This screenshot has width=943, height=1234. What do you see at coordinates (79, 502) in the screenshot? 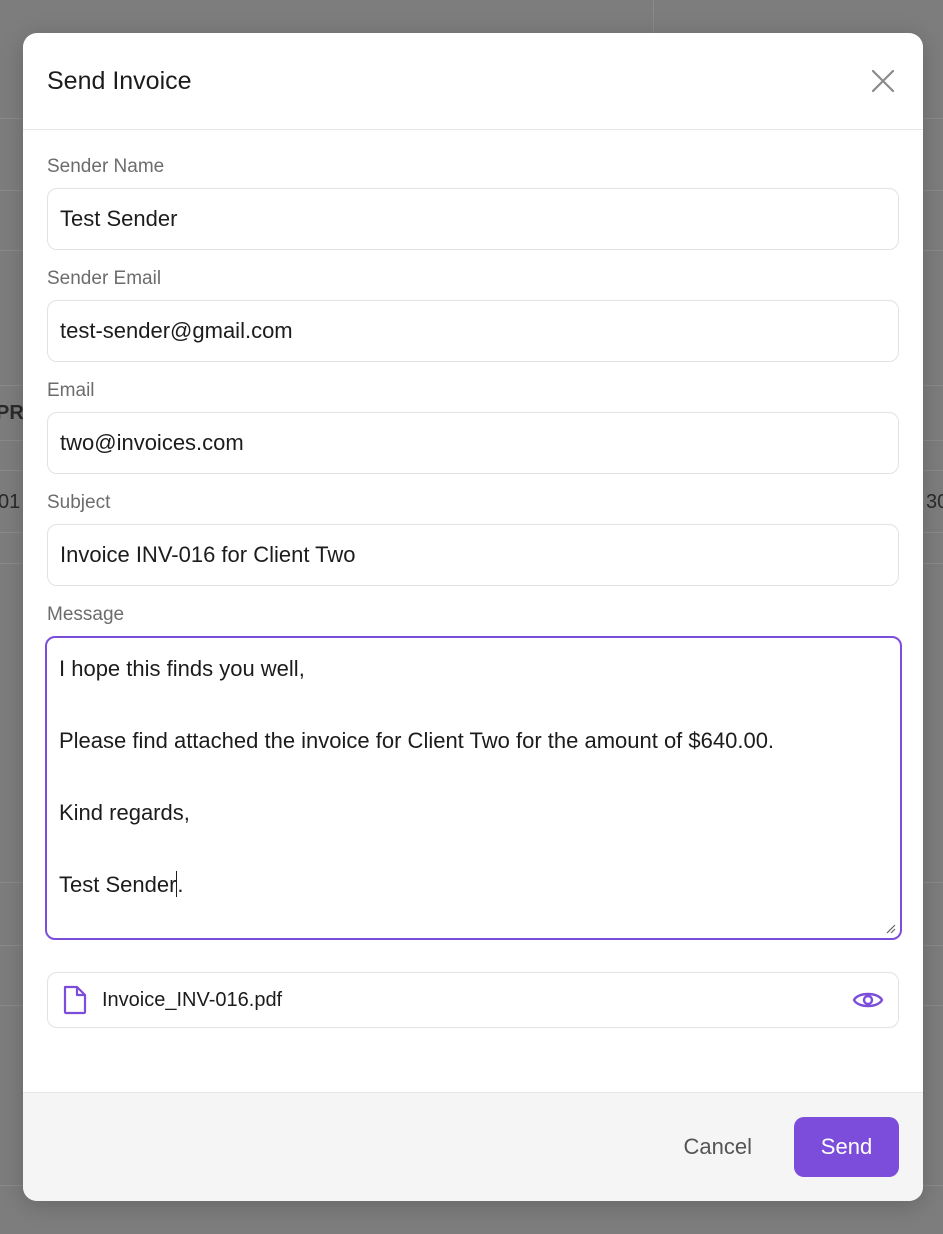
I see `subject-label: Subject` at bounding box center [79, 502].